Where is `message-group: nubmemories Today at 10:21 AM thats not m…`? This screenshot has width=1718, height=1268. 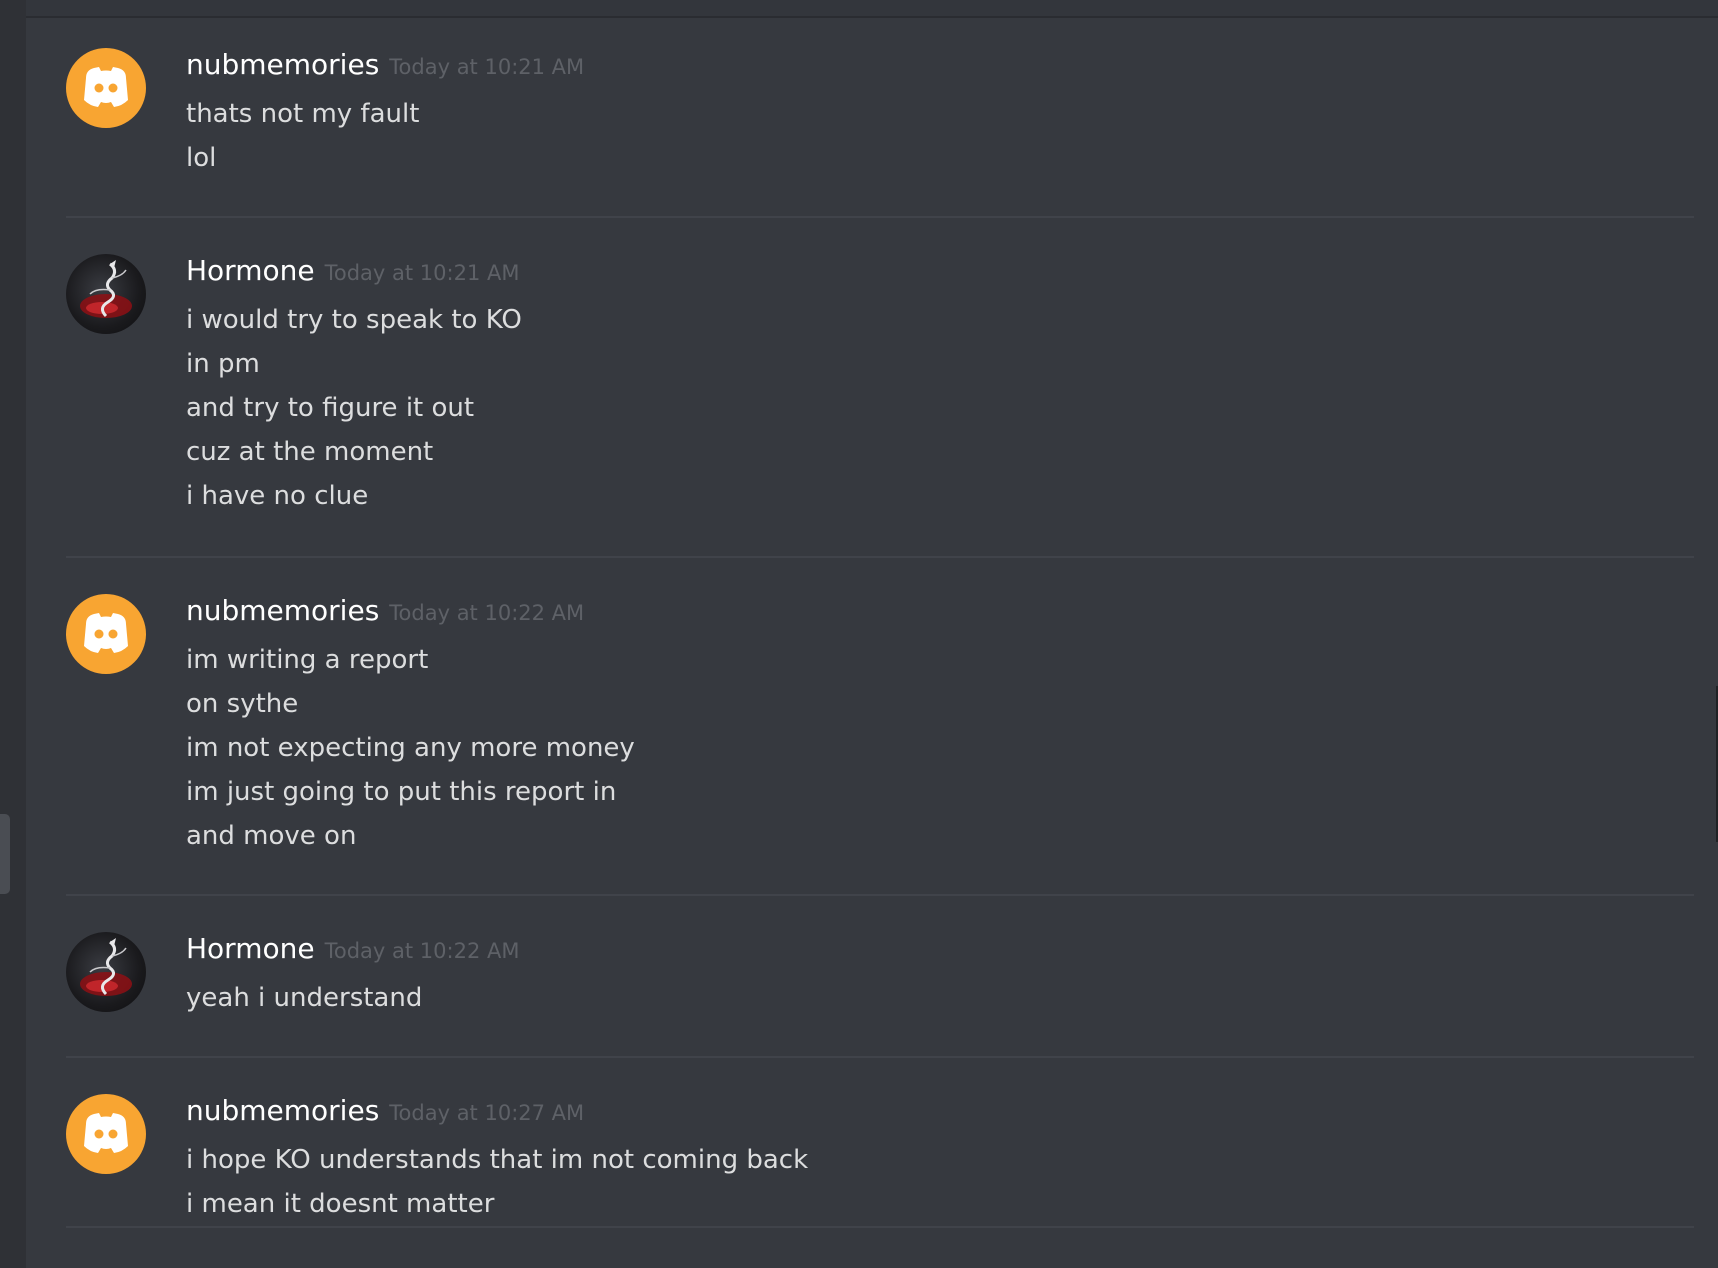
message-group: nubmemories Today at 10:21 AM thats not m… is located at coordinates (880, 123).